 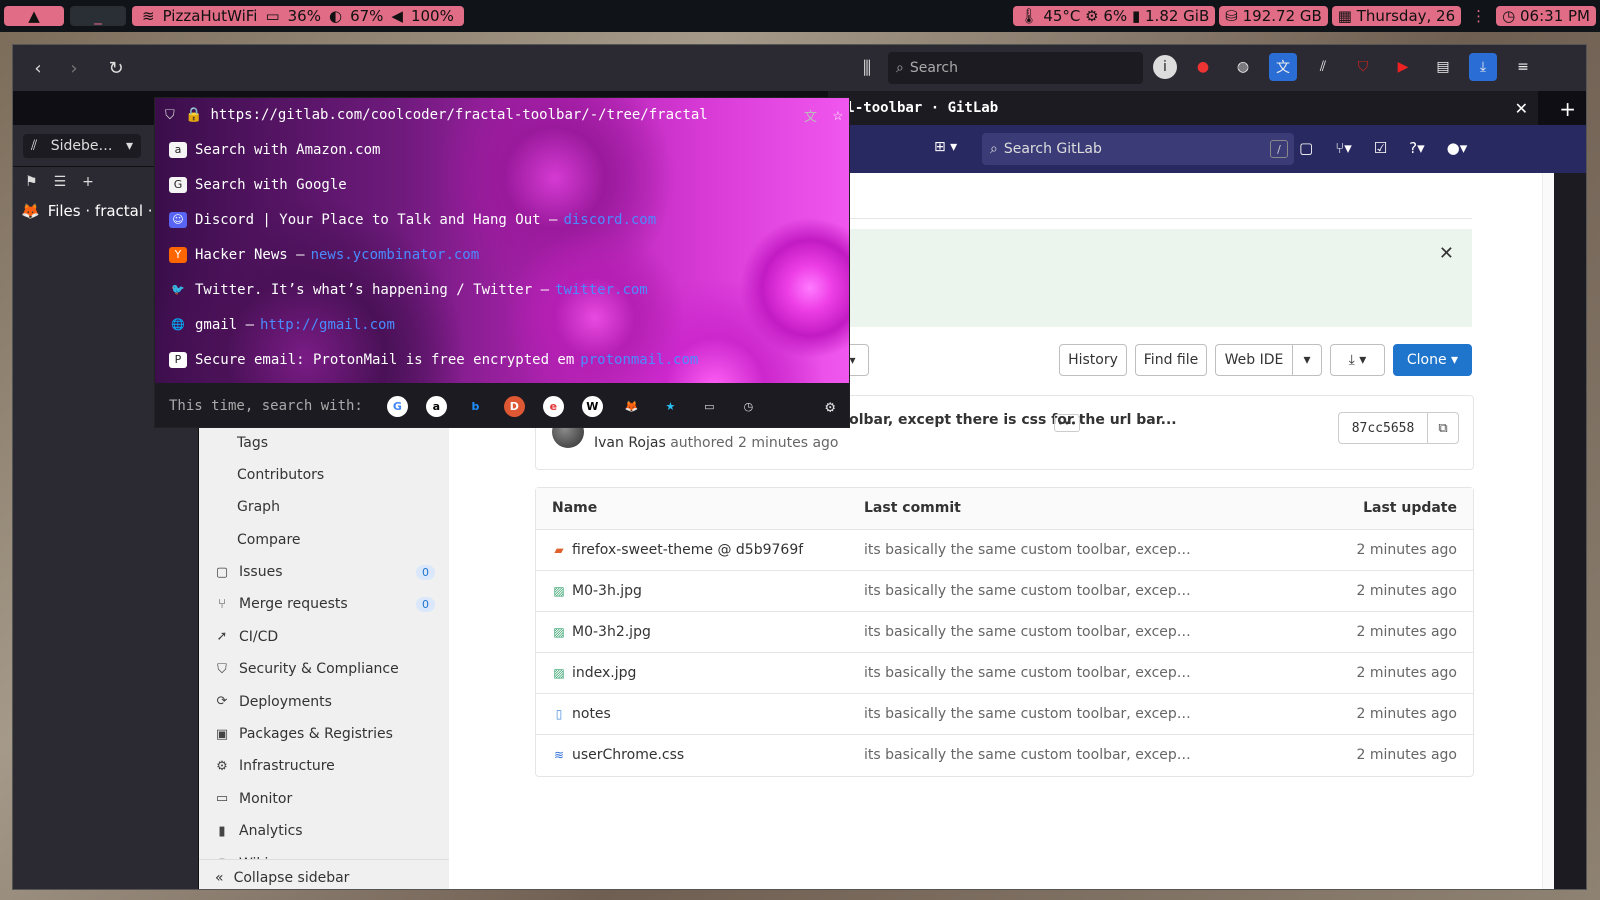 What do you see at coordinates (810, 115) in the screenshot?
I see `translate-page-icon: 文` at bounding box center [810, 115].